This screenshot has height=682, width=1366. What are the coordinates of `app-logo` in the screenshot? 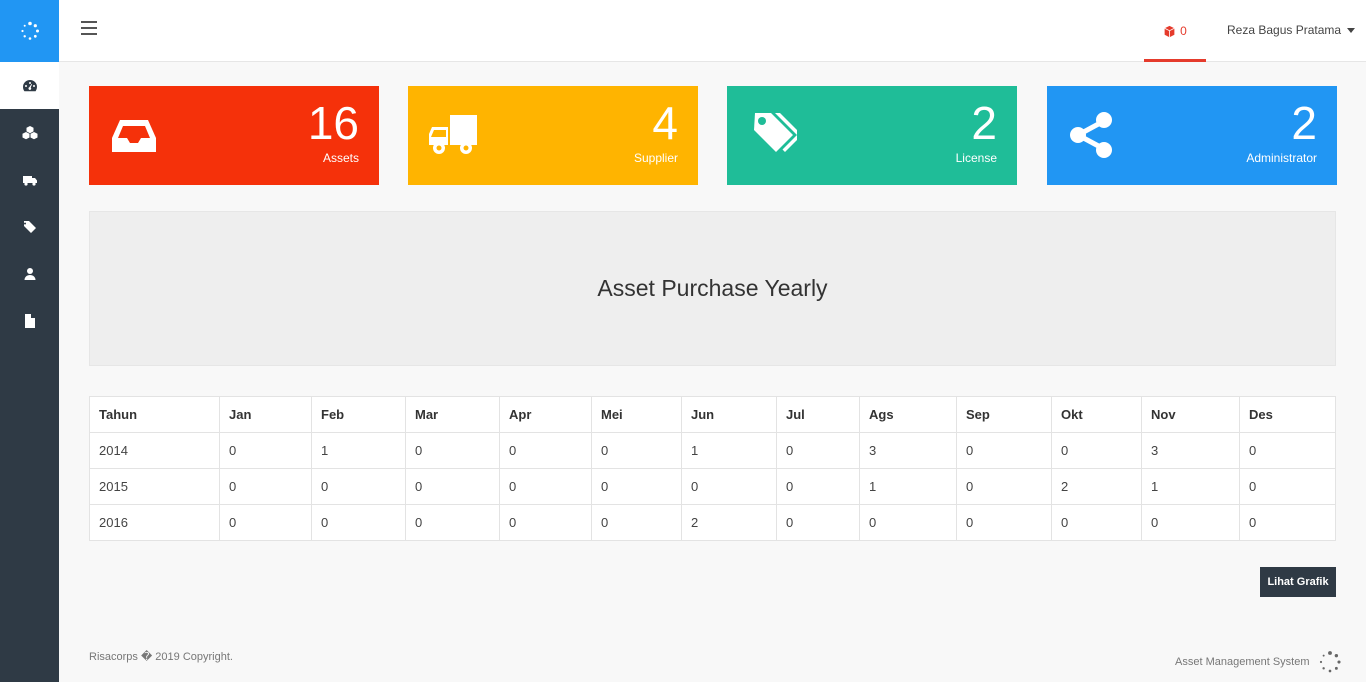 It's located at (29, 31).